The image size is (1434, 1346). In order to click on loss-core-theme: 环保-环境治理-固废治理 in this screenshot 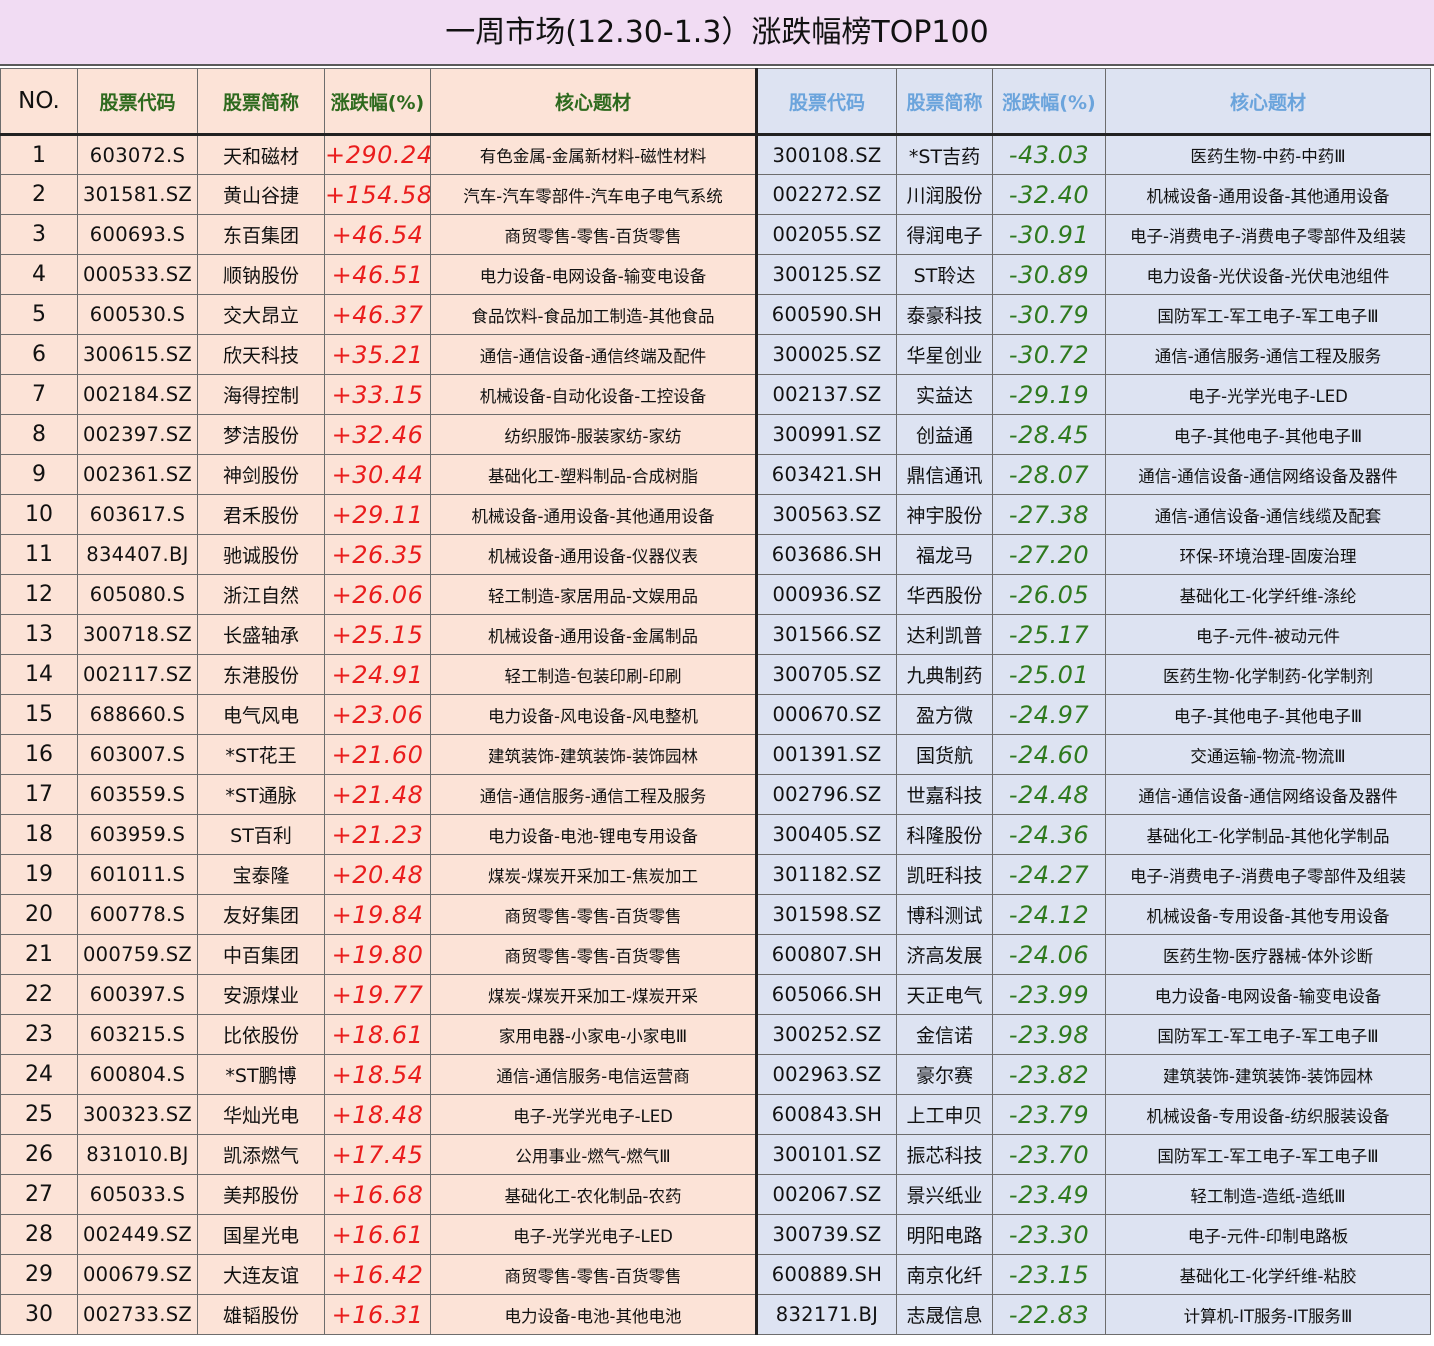, I will do `click(1268, 554)`.